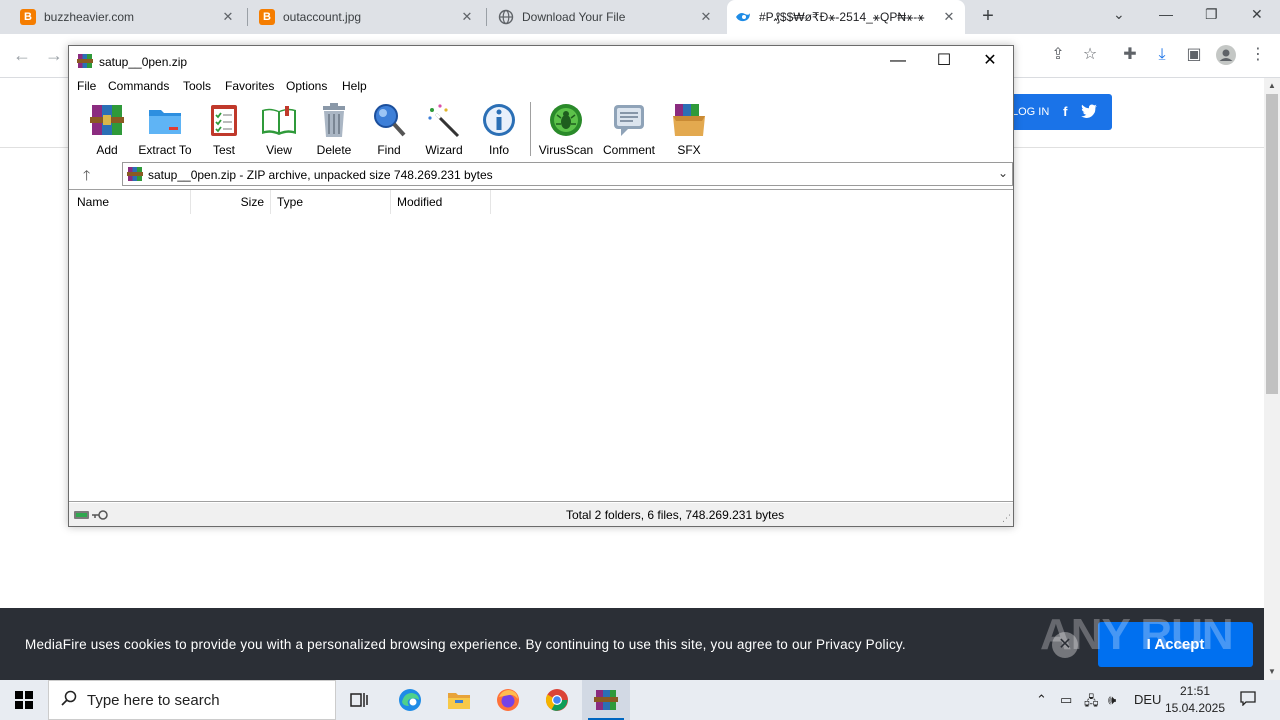 The image size is (1280, 720). Describe the element at coordinates (498, 150) in the screenshot. I see `info-label: Info` at that location.